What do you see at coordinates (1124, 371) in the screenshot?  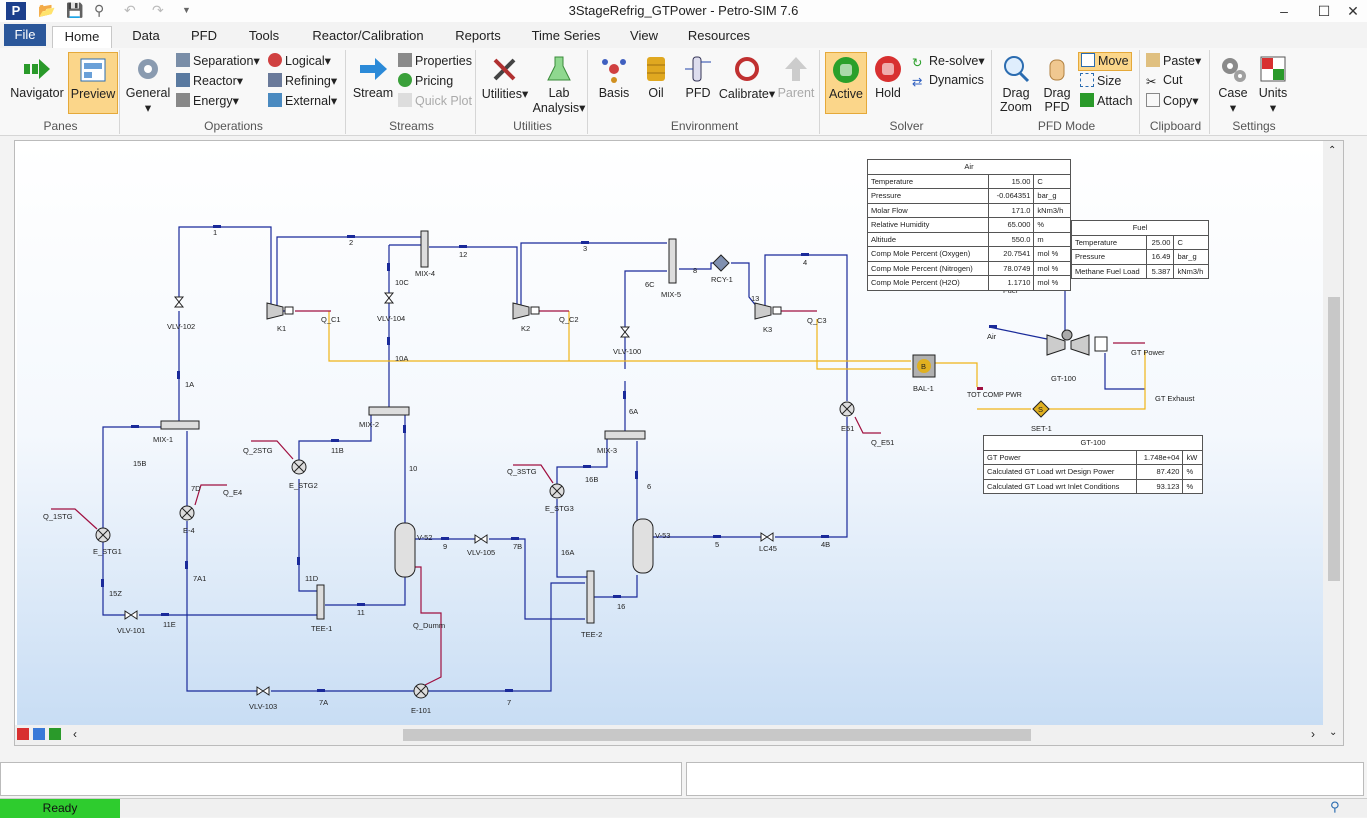 I see `stream-gt-exhaust` at bounding box center [1124, 371].